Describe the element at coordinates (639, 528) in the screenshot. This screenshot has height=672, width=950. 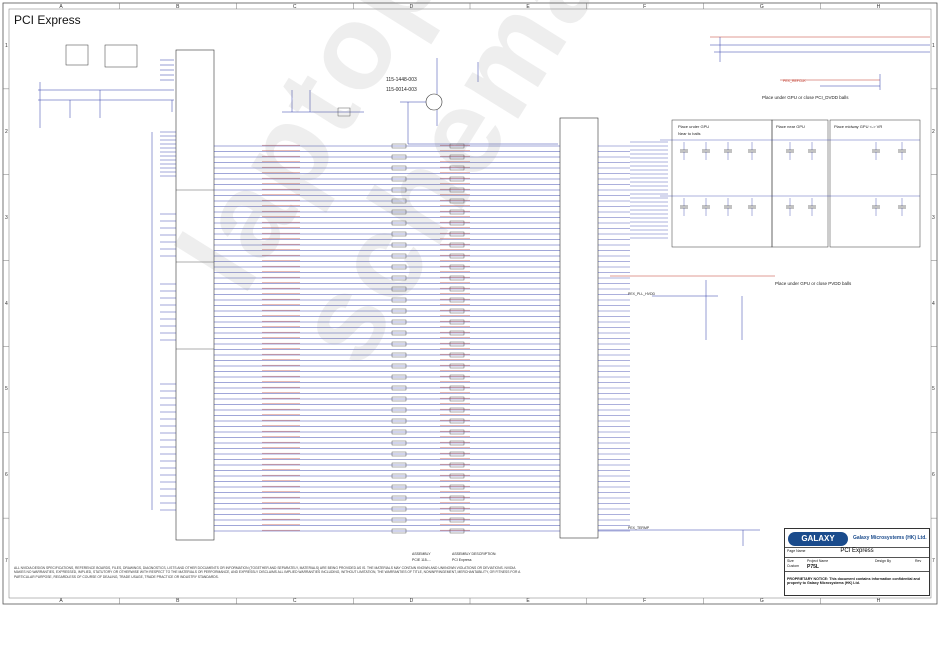
I see `pex-terms-net: PEX_TERMP` at that location.